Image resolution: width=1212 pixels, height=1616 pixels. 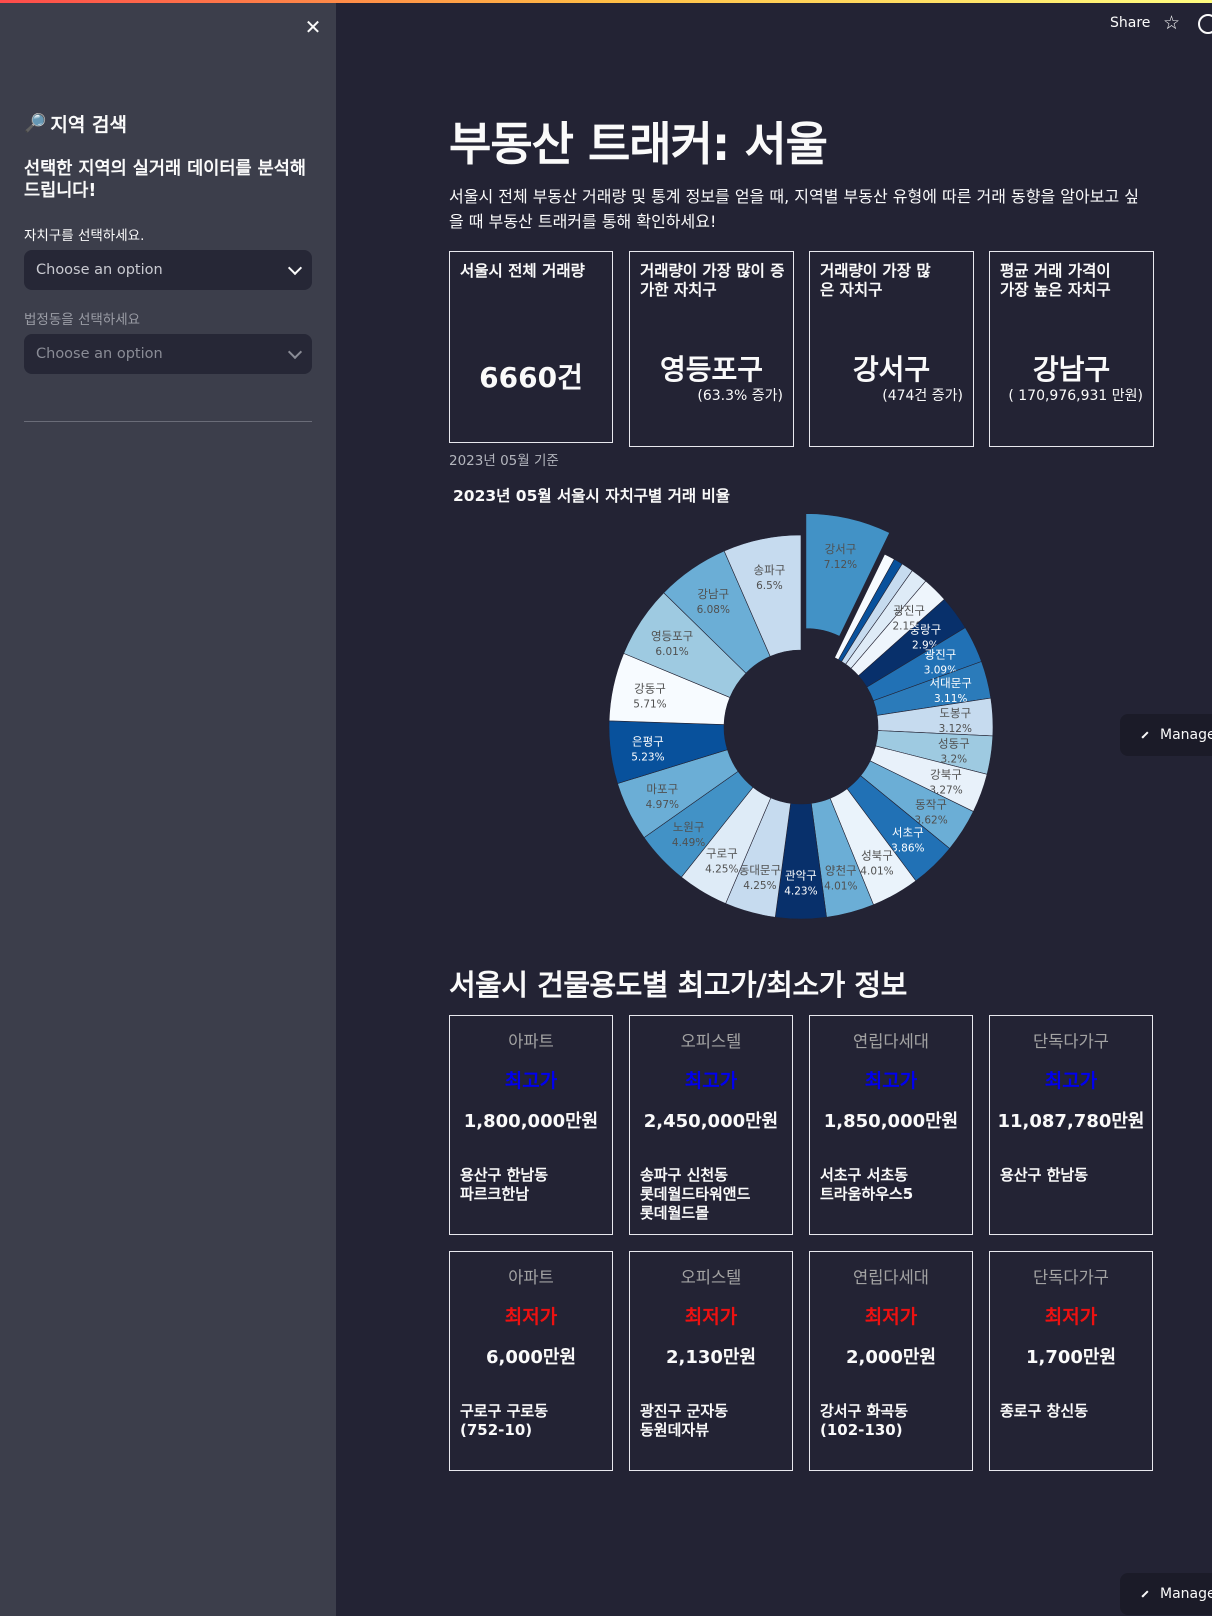 I want to click on slice-label-name: 동대문구, so click(x=760, y=870).